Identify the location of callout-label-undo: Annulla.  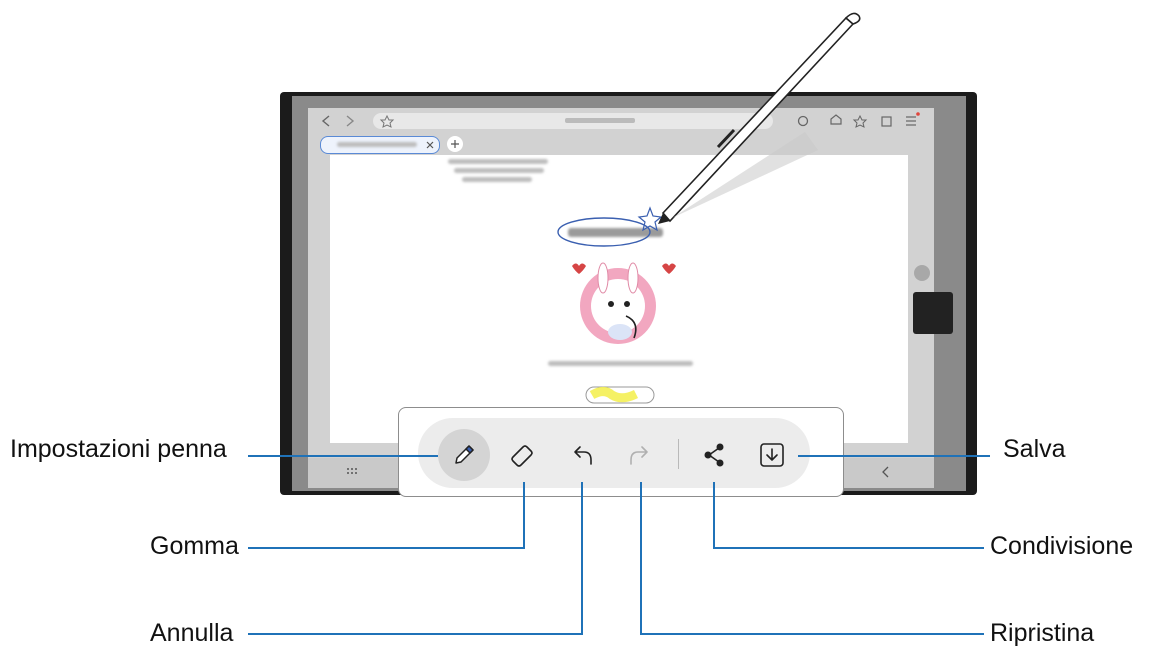
(192, 633).